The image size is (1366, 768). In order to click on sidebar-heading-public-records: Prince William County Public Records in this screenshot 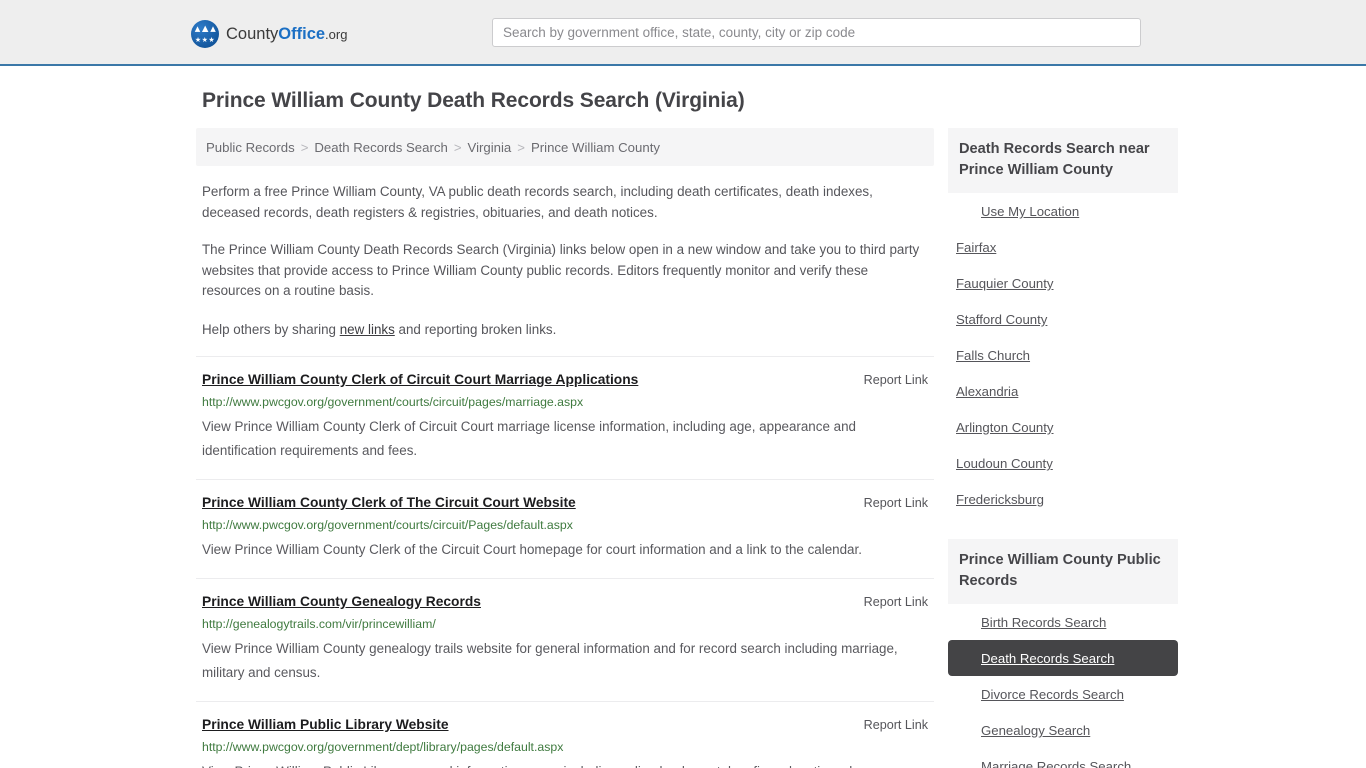, I will do `click(1063, 571)`.